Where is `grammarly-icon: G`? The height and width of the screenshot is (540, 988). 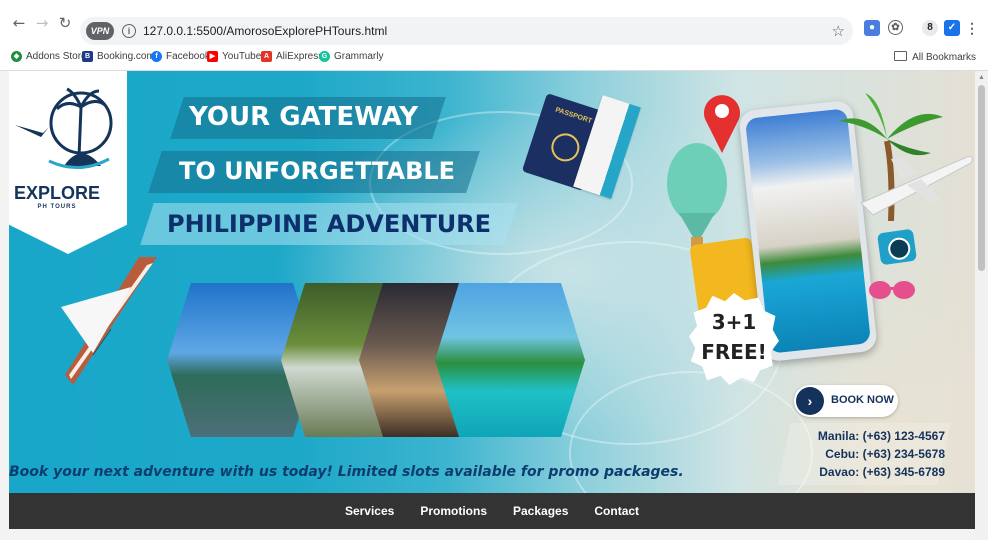
grammarly-icon: G is located at coordinates (324, 56).